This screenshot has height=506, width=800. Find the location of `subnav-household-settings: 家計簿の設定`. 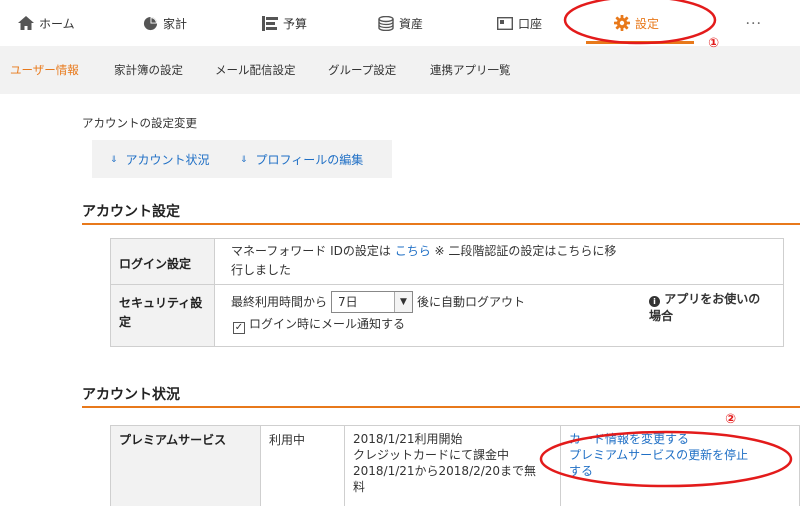

subnav-household-settings: 家計簿の設定 is located at coordinates (148, 70).